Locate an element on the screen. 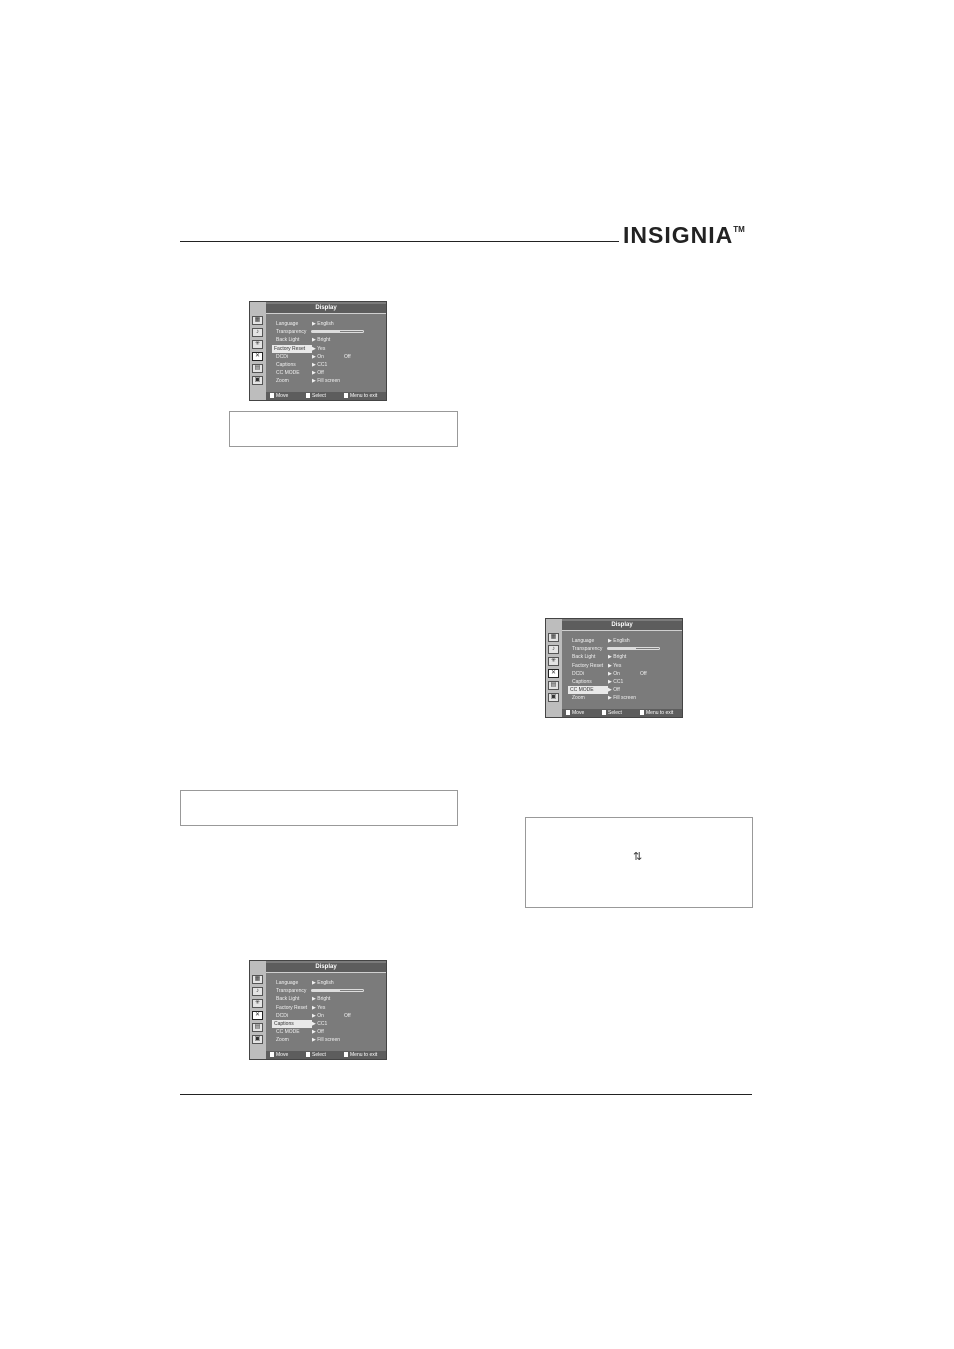  menu-row-value-text: Yes is located at coordinates (321, 348).